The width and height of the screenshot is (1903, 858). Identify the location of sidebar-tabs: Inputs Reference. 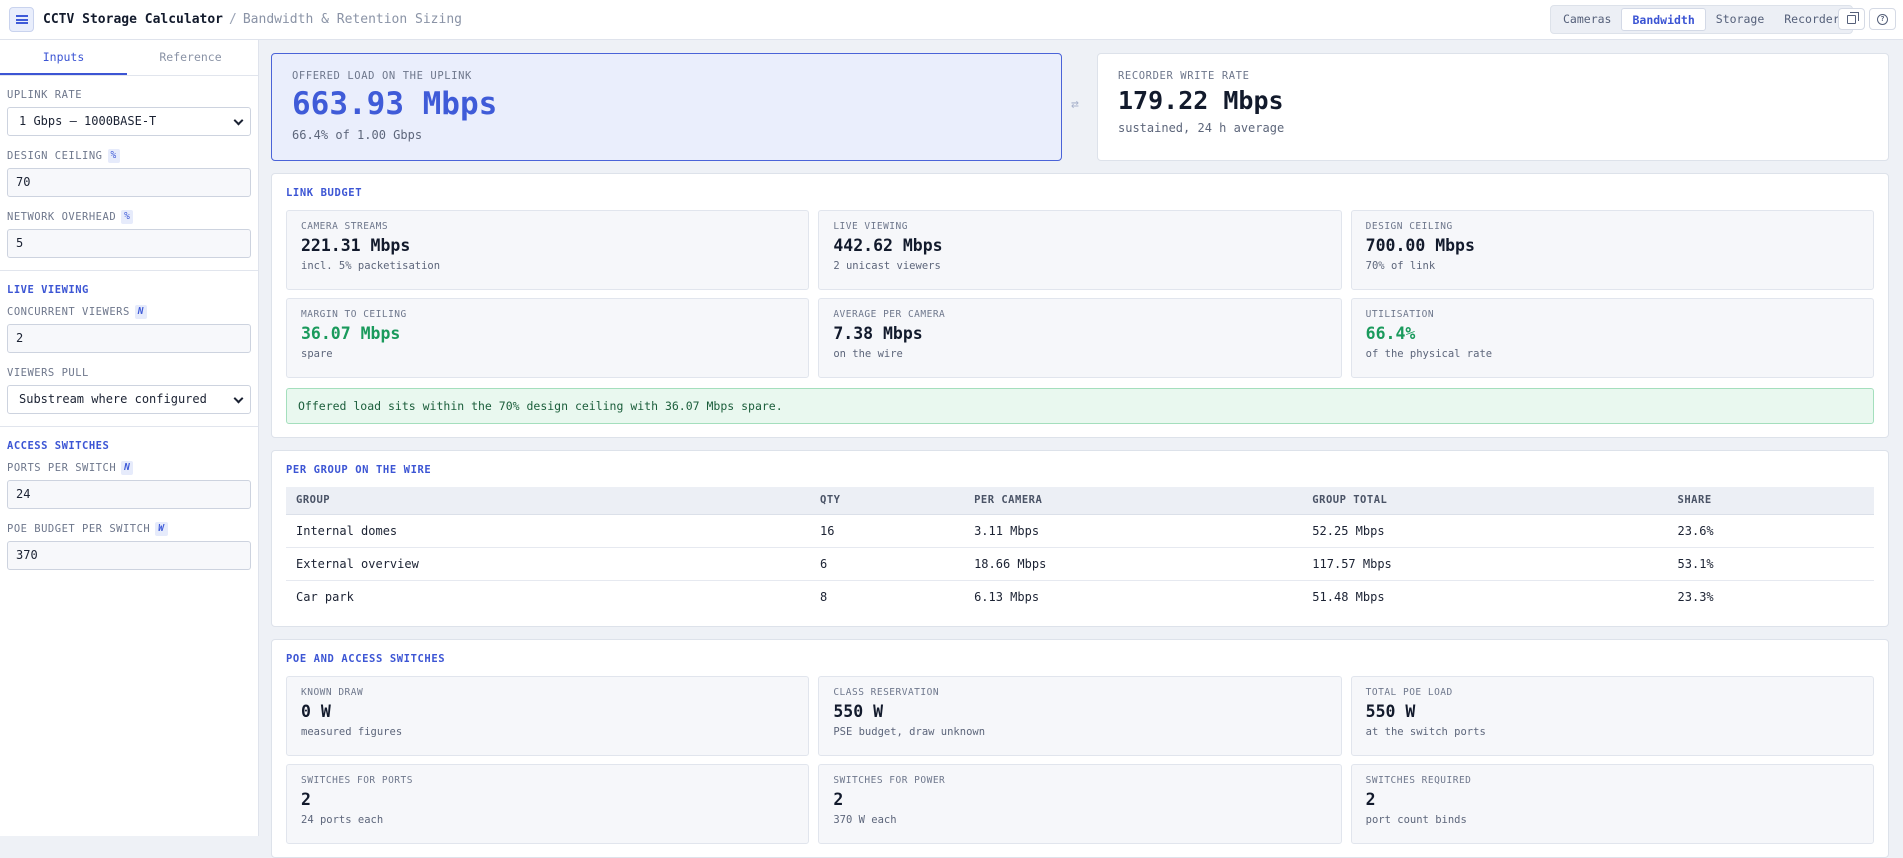
(129, 58).